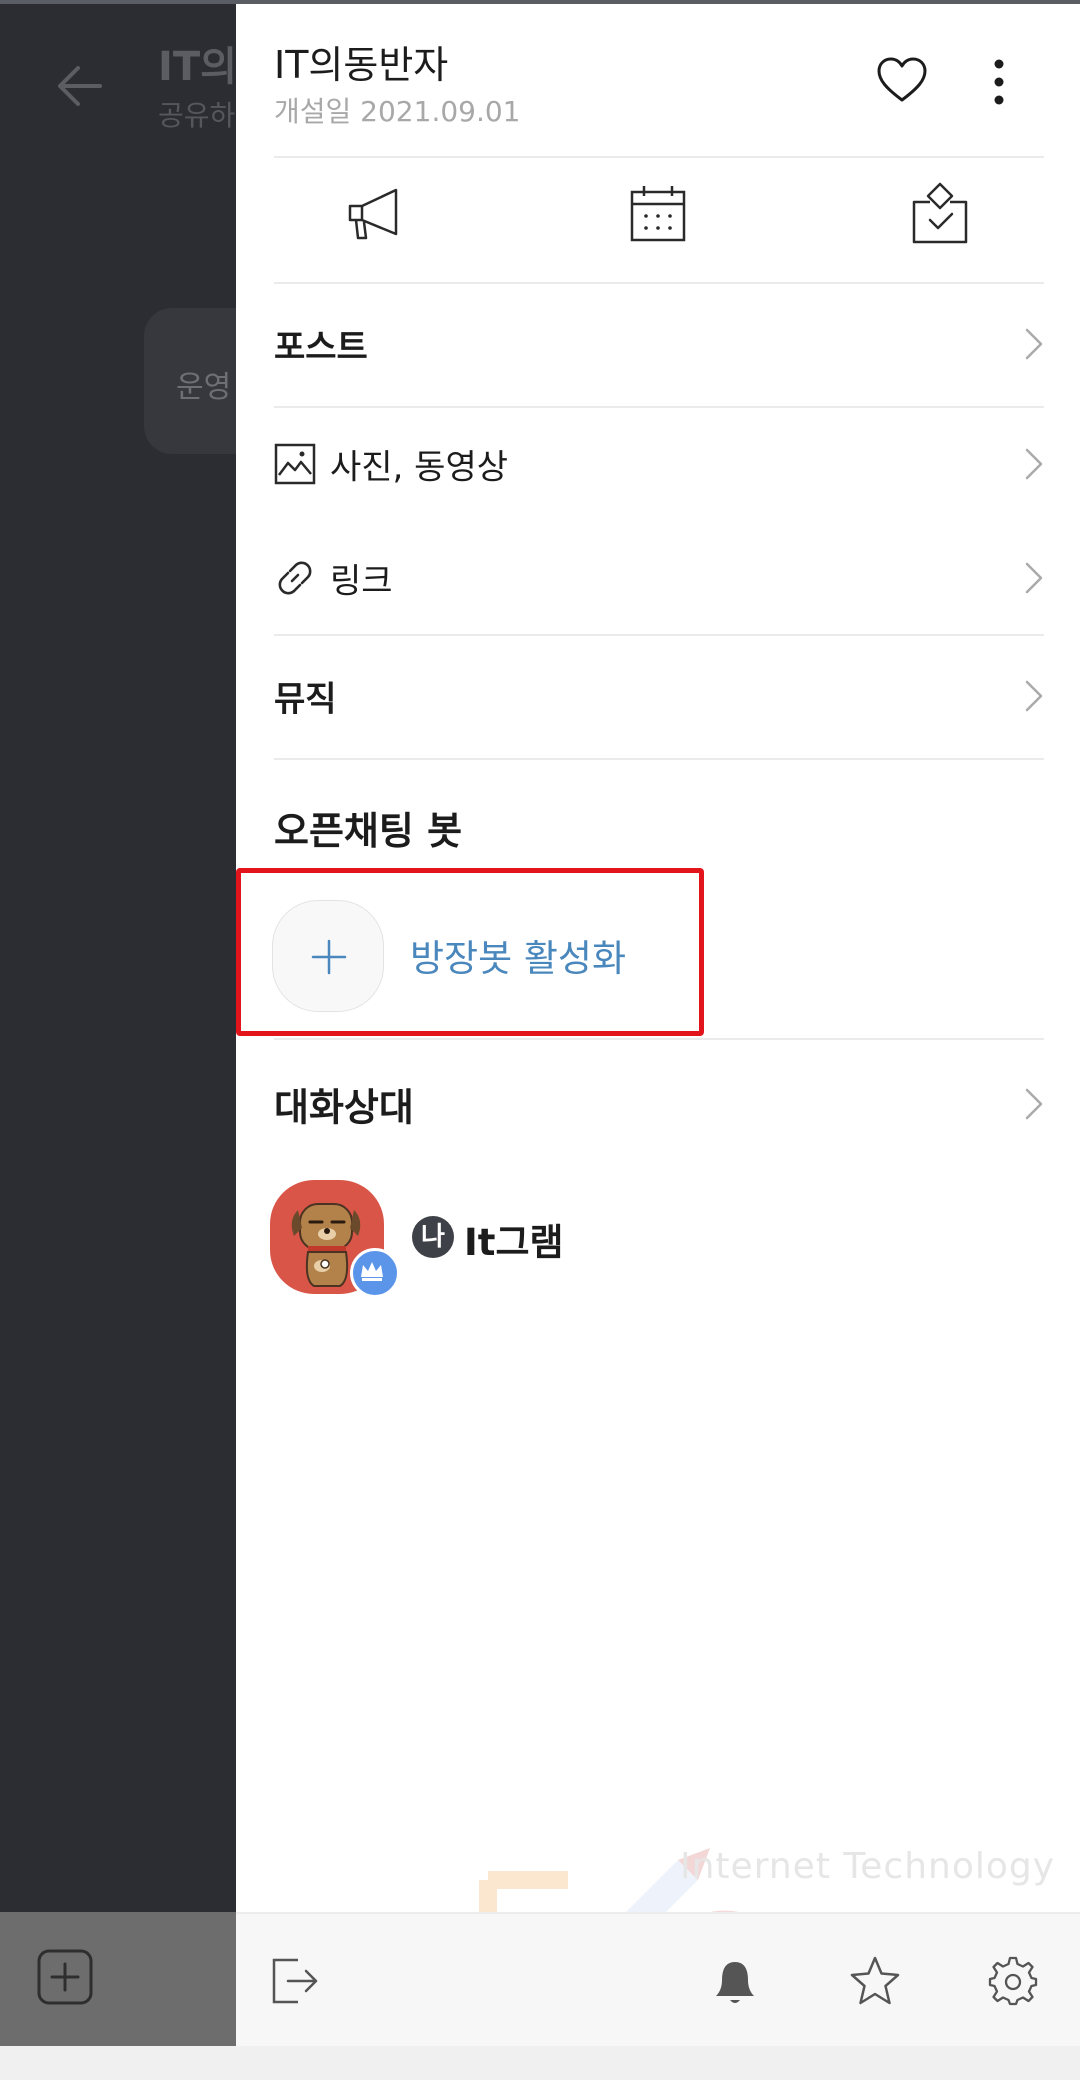 The image size is (1080, 2080). What do you see at coordinates (376, 214) in the screenshot?
I see `megaphone-icon` at bounding box center [376, 214].